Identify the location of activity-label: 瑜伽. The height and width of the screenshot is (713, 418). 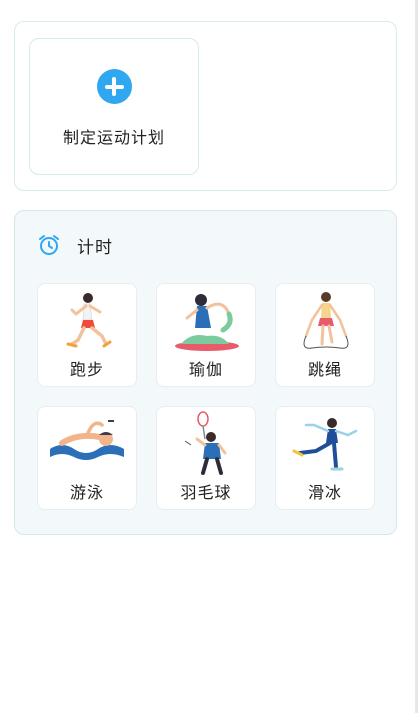
(205, 369).